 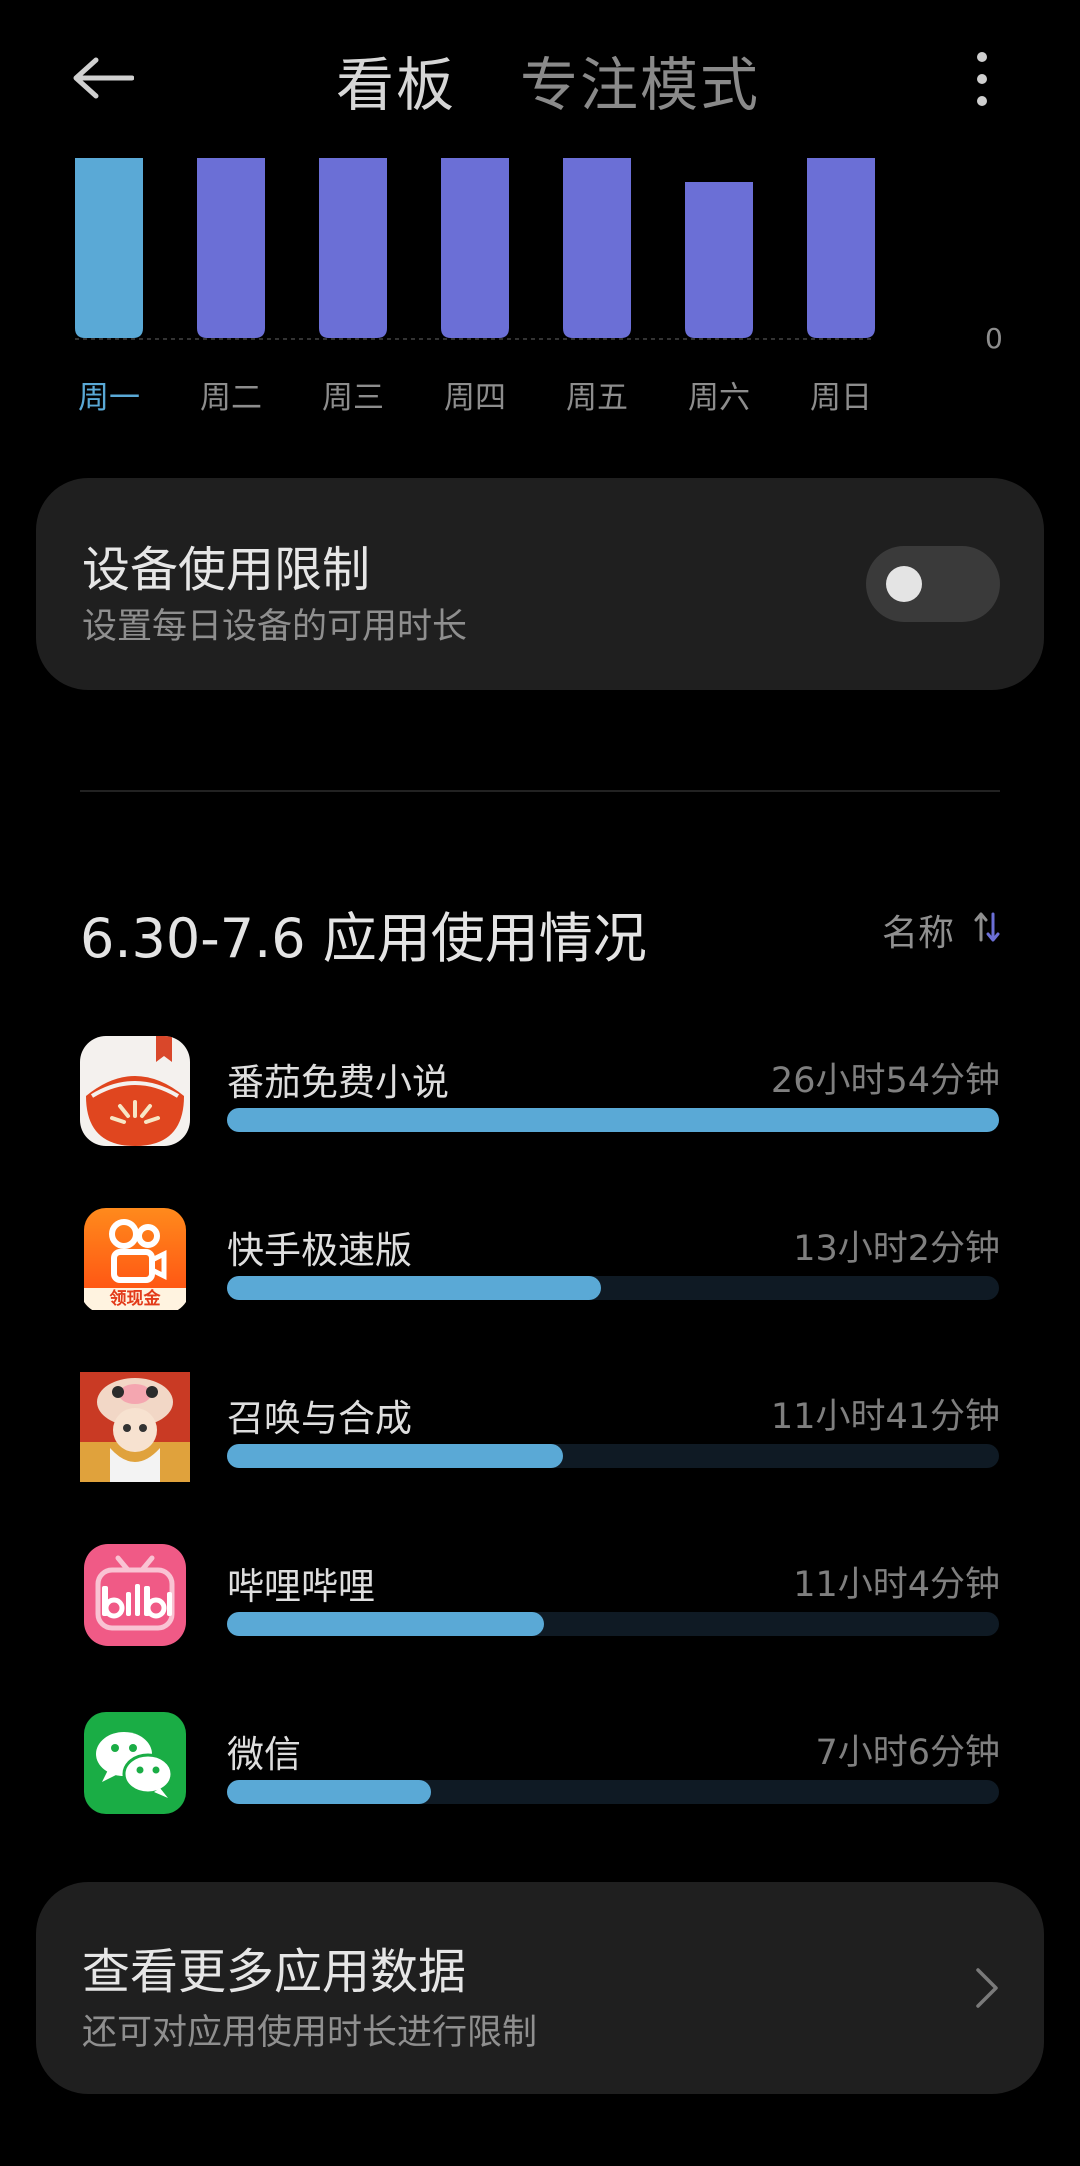 What do you see at coordinates (274, 1972) in the screenshot?
I see `more-app-data-title: 查看更多应用数据` at bounding box center [274, 1972].